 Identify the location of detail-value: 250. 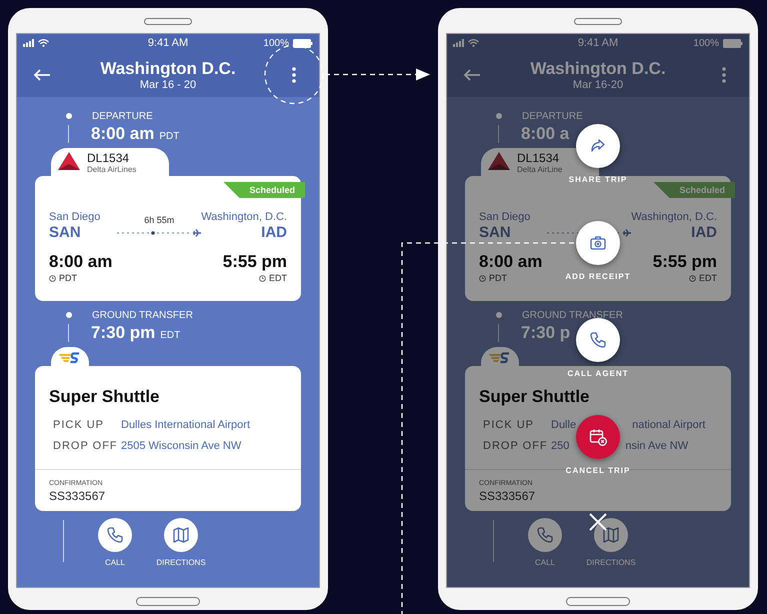
(560, 446).